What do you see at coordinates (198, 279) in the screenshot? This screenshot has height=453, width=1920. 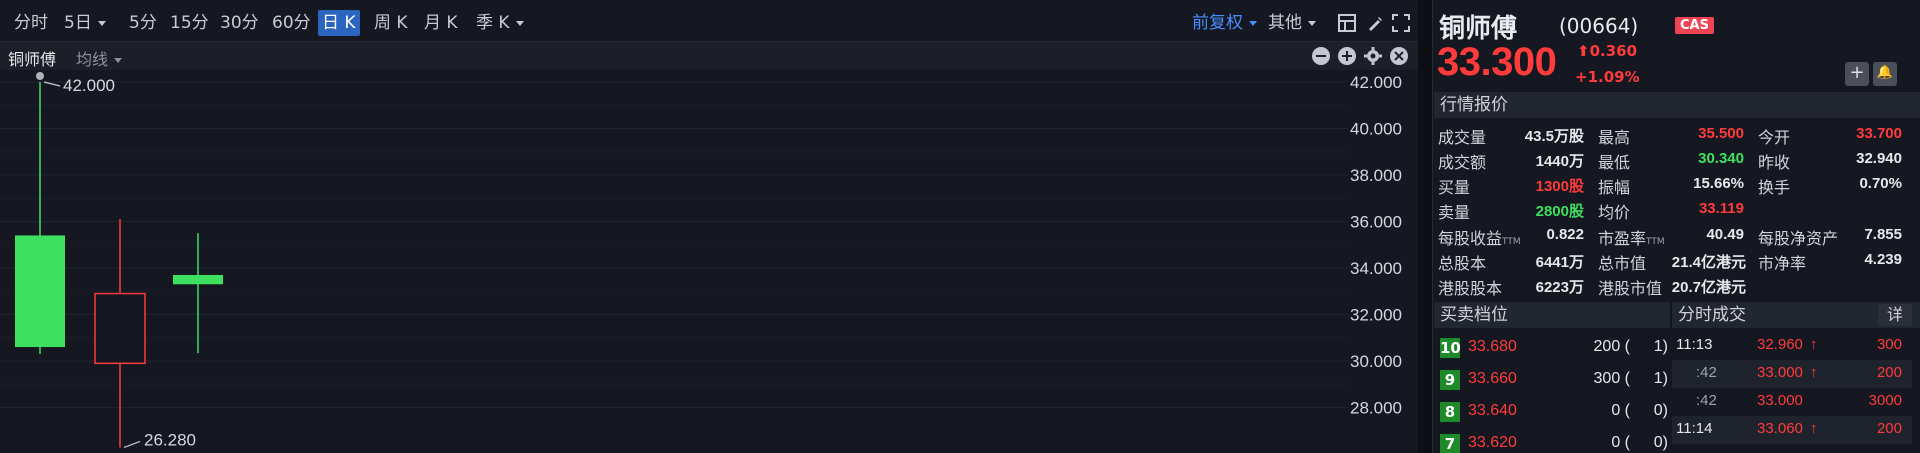 I see `candle-body` at bounding box center [198, 279].